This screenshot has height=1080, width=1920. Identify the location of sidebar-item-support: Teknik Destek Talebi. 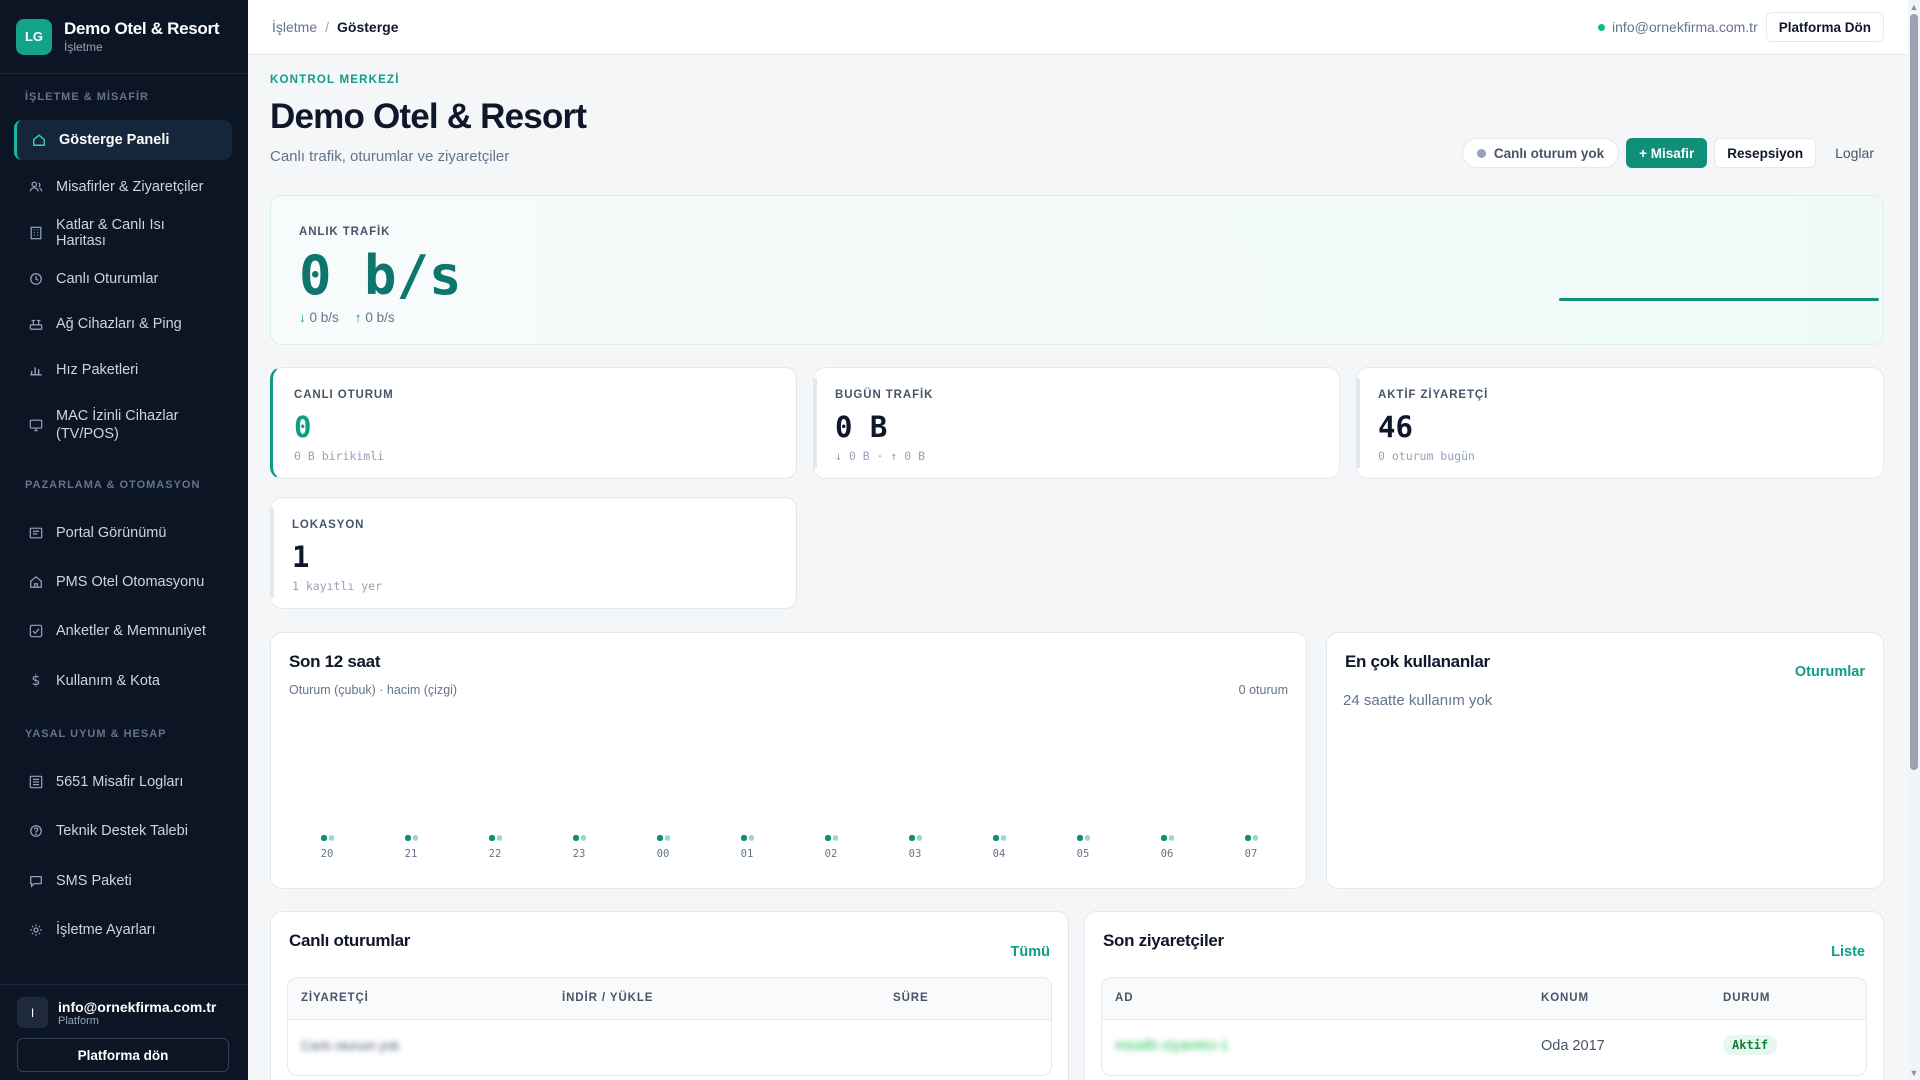
(123, 831).